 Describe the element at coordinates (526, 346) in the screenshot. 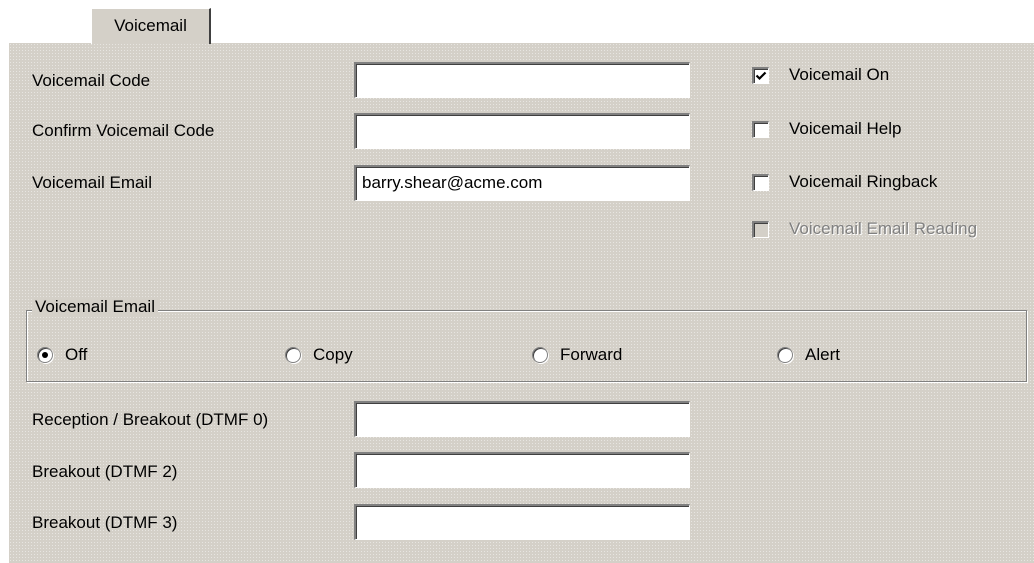

I see `voicemail-email-groupbox` at that location.